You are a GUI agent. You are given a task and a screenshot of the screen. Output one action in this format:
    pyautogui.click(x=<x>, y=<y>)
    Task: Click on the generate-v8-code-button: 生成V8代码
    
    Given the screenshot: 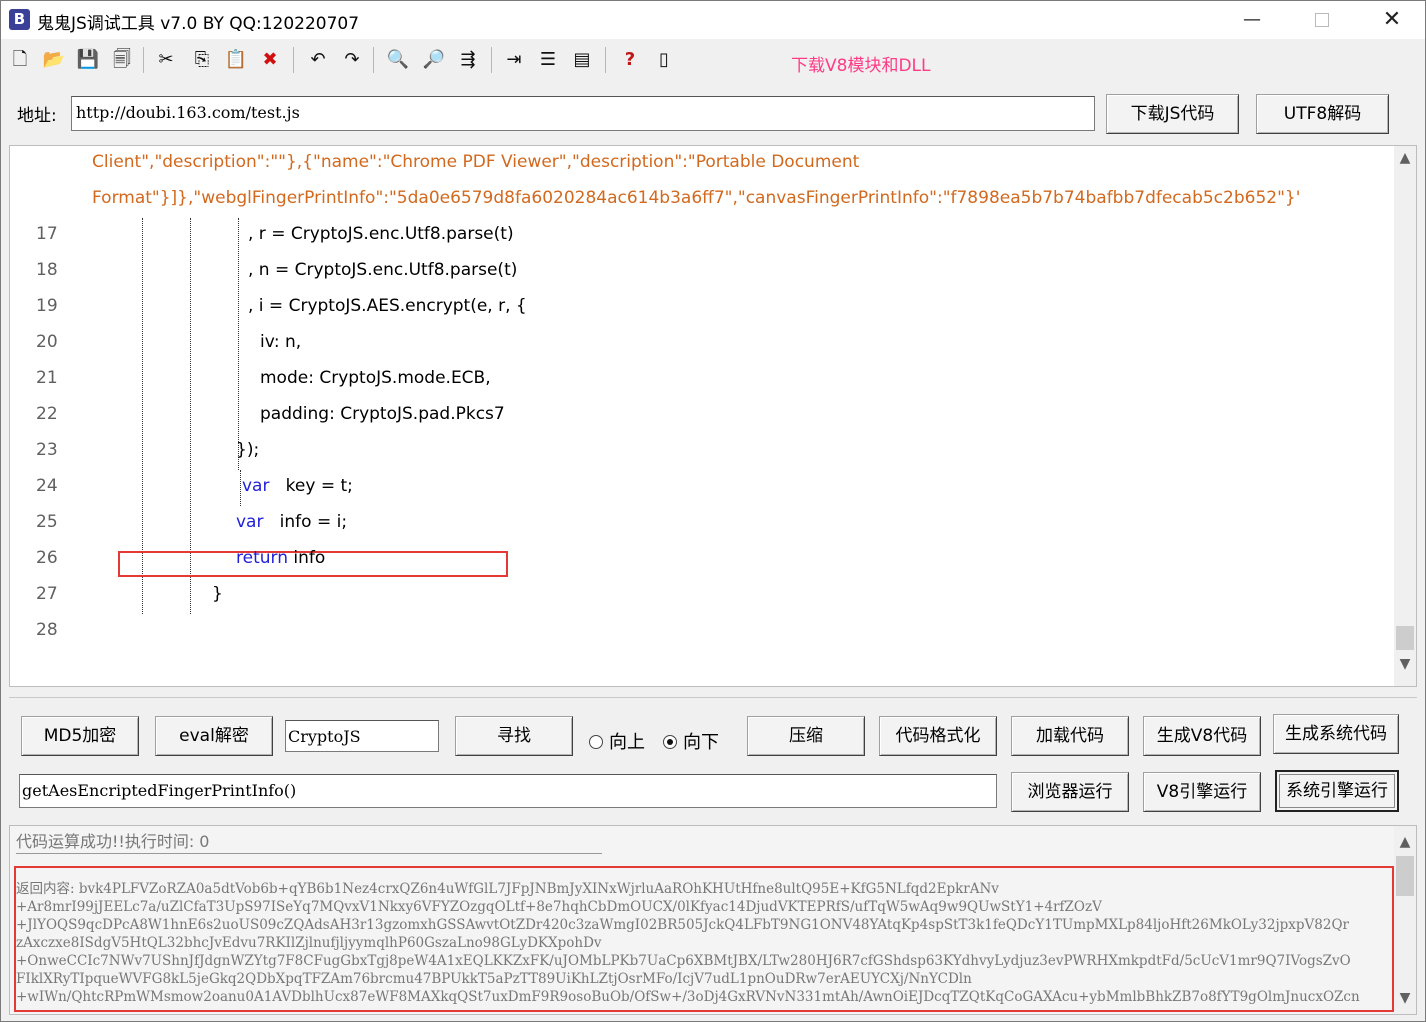 What is the action you would take?
    pyautogui.click(x=1202, y=736)
    